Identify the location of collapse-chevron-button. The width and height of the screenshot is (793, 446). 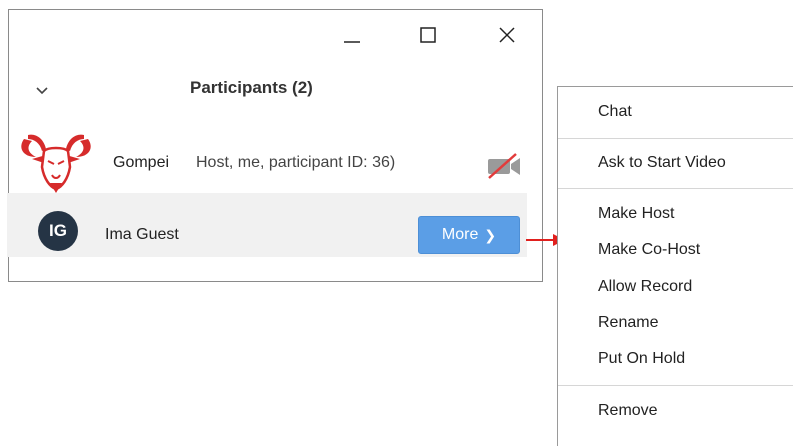
(42, 92).